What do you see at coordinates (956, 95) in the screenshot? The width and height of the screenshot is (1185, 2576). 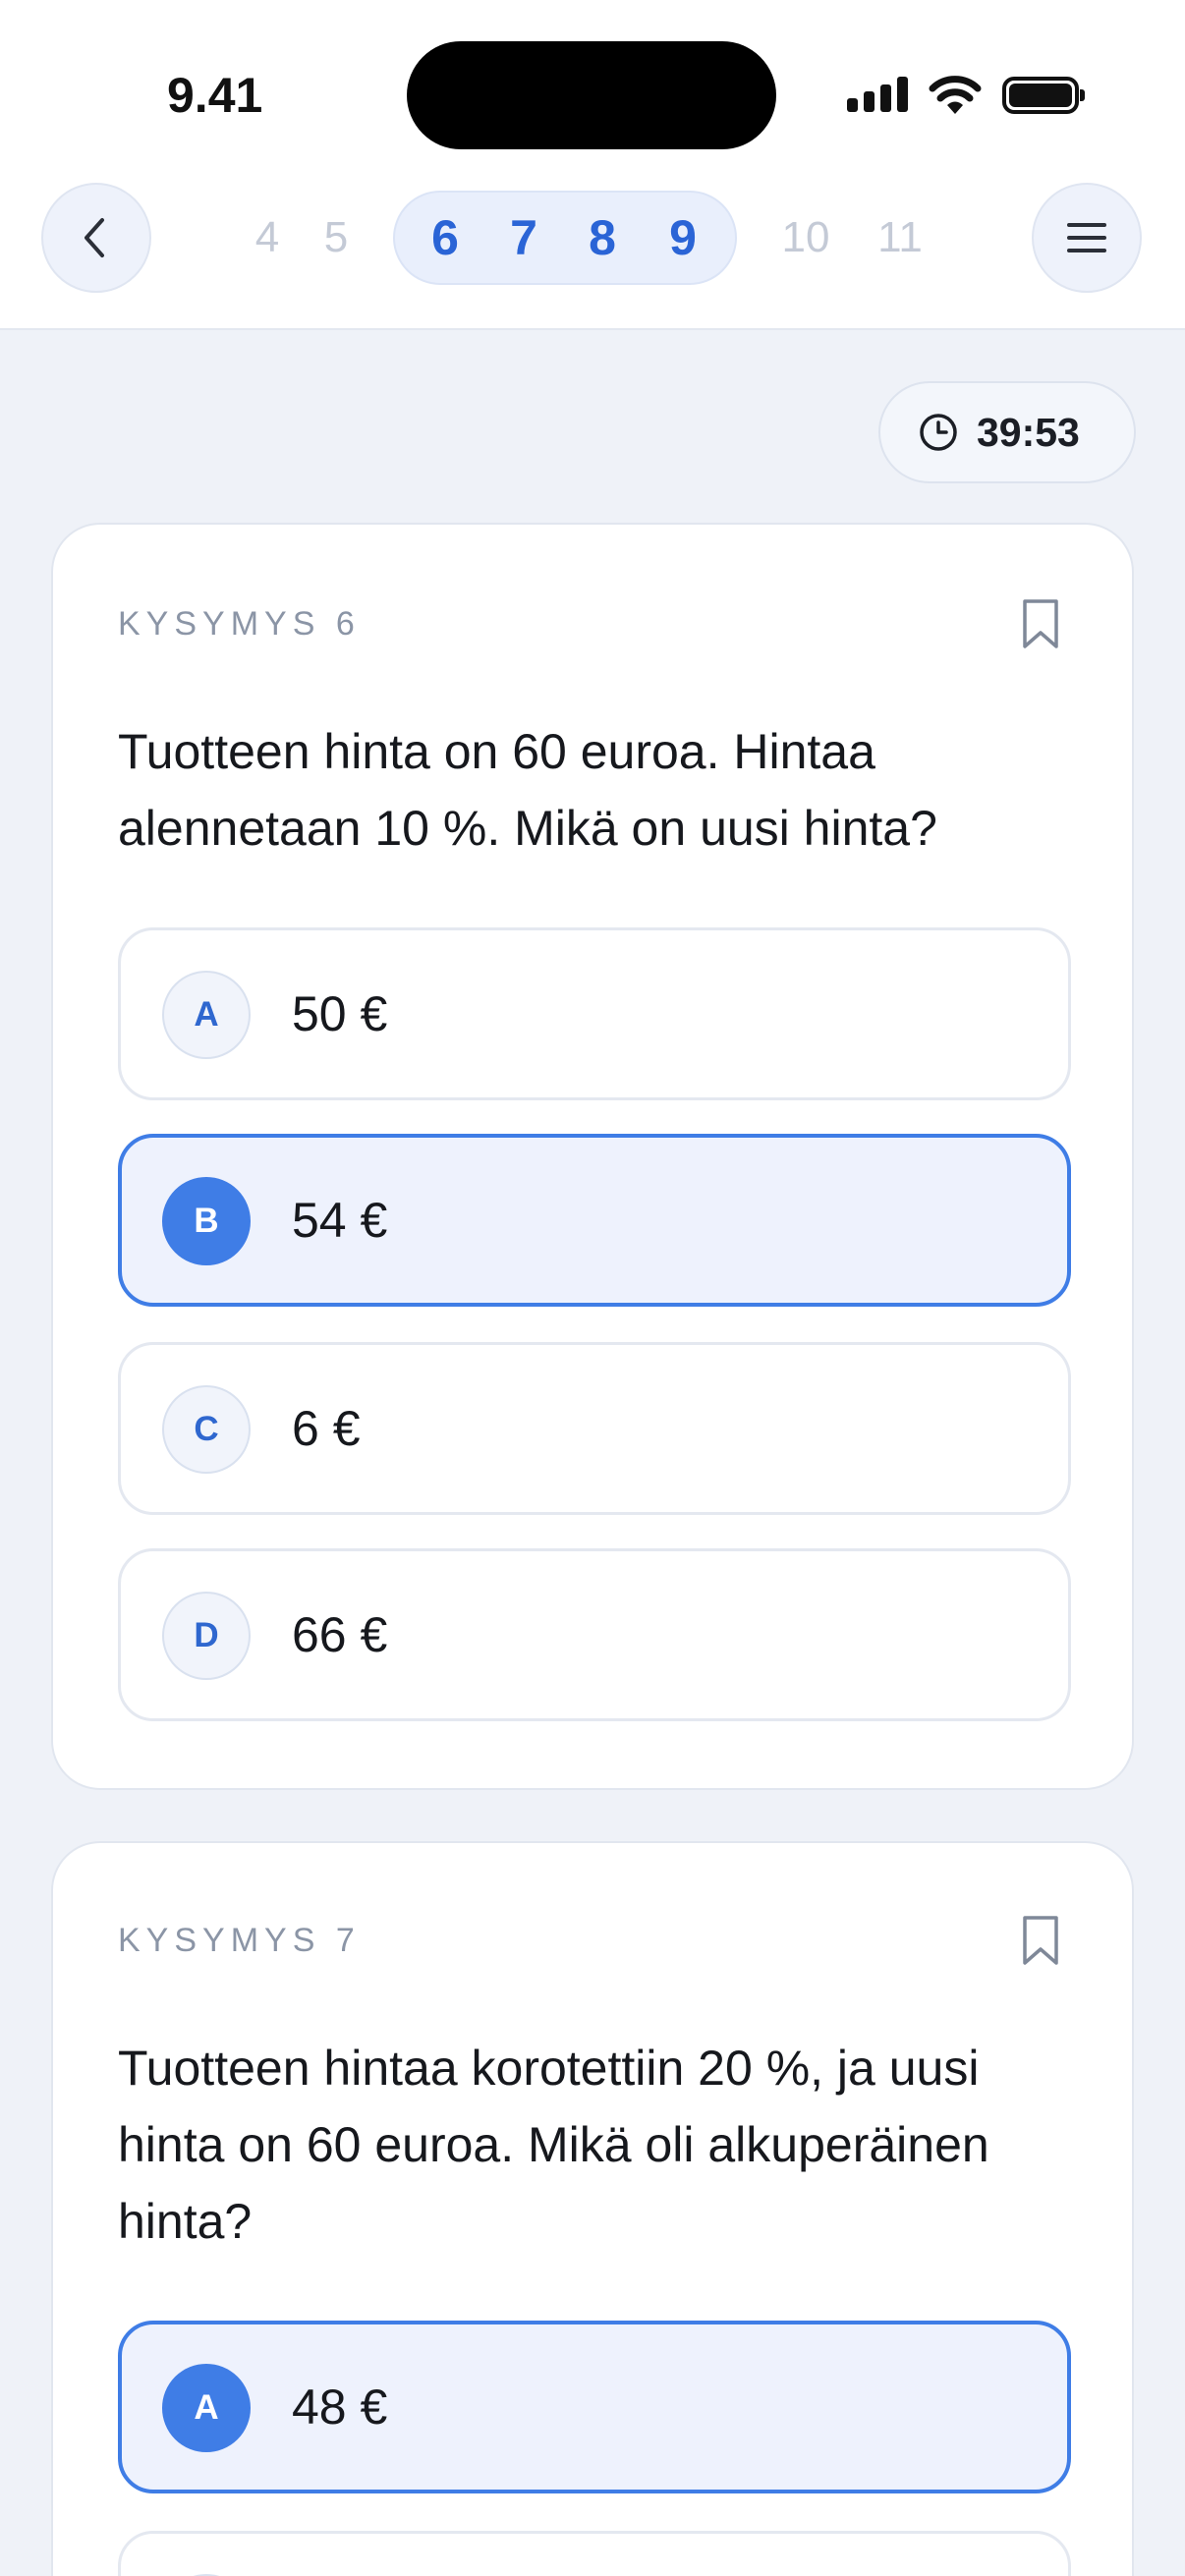 I see `wifi-icon` at bounding box center [956, 95].